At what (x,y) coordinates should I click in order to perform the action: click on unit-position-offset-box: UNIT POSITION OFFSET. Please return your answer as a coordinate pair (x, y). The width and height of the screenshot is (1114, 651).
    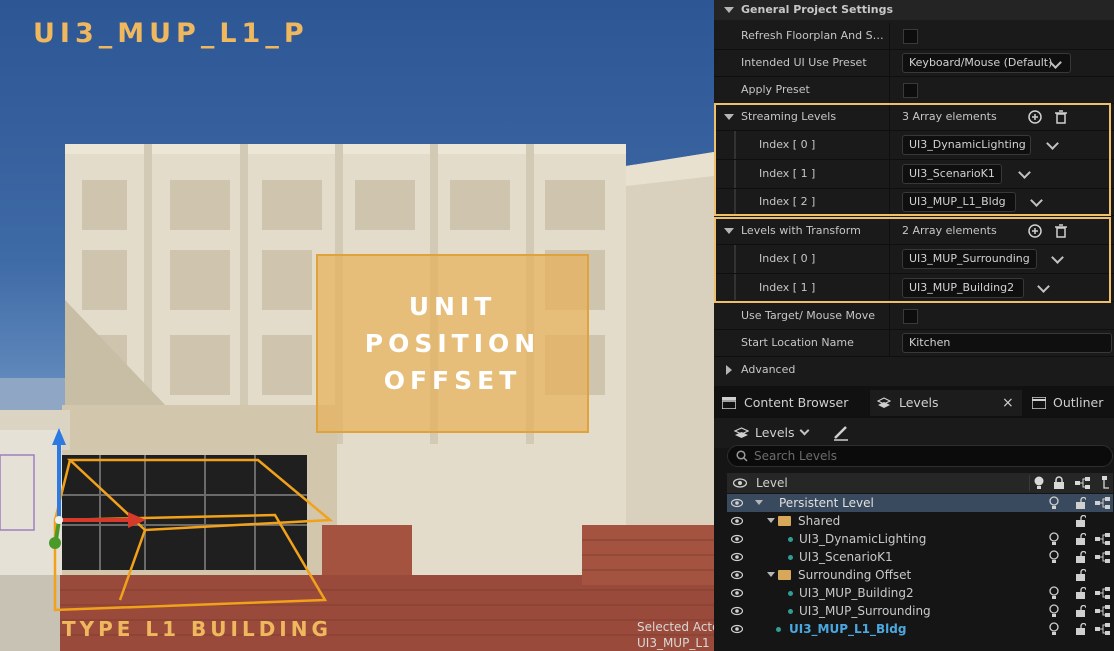
    Looking at the image, I should click on (452, 343).